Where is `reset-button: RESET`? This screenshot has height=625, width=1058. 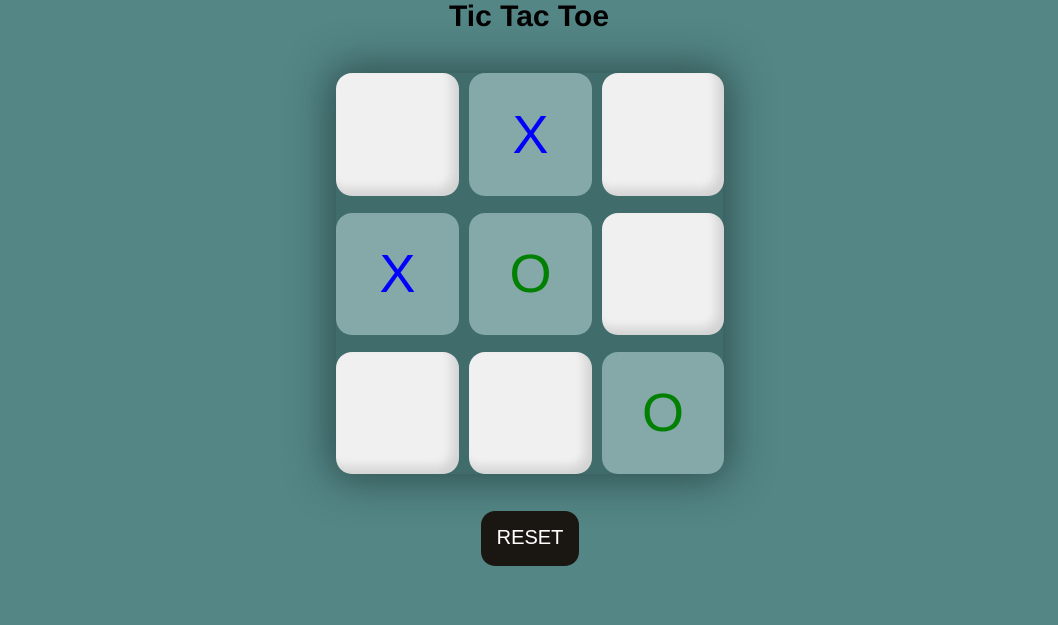
reset-button: RESET is located at coordinates (530, 538).